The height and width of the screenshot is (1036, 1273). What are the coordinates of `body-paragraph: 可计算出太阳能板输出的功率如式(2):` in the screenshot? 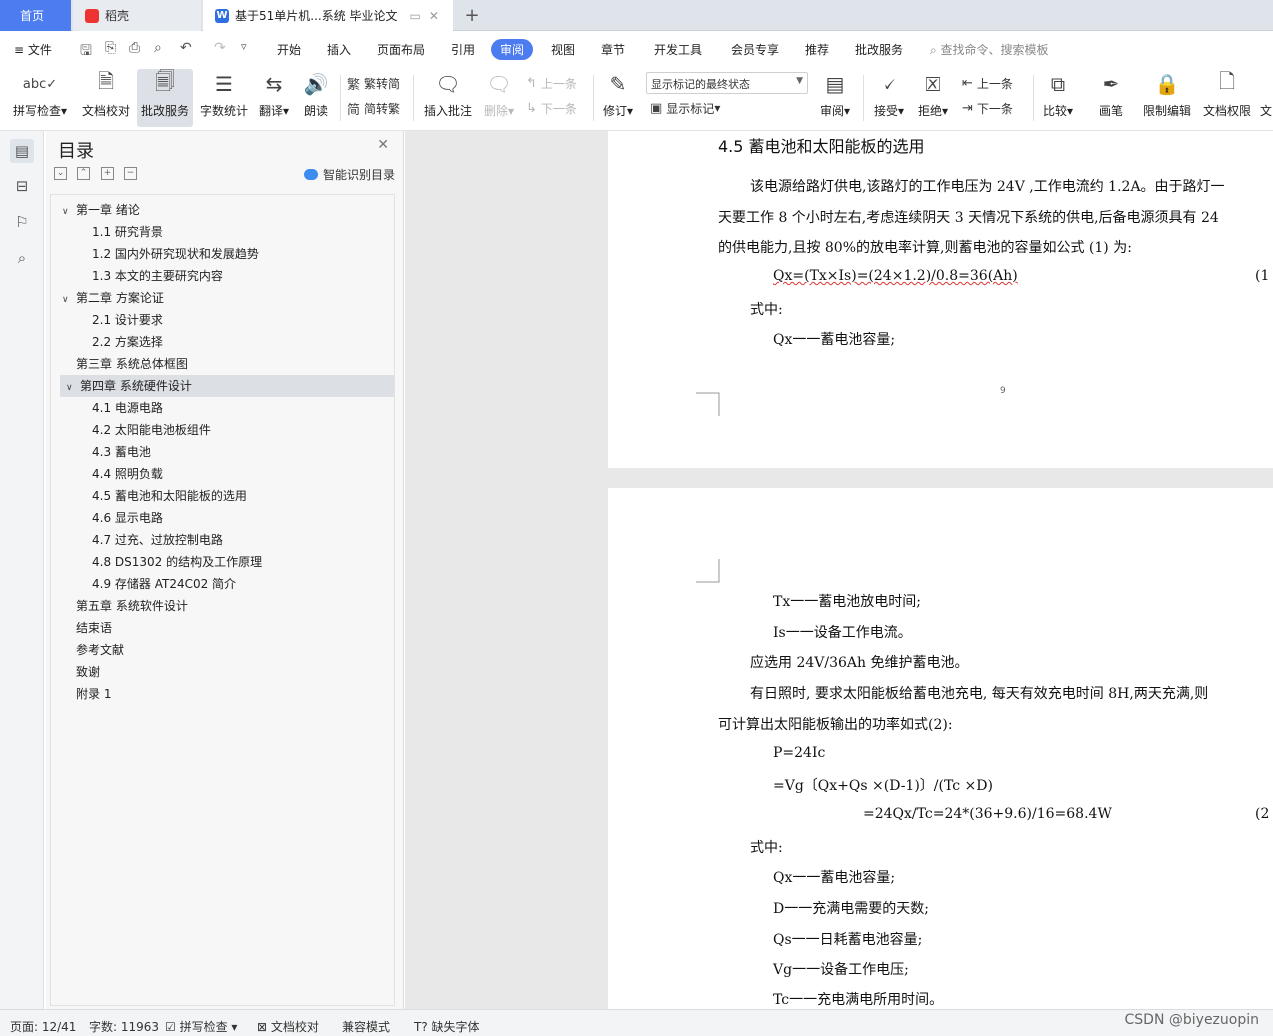 It's located at (835, 725).